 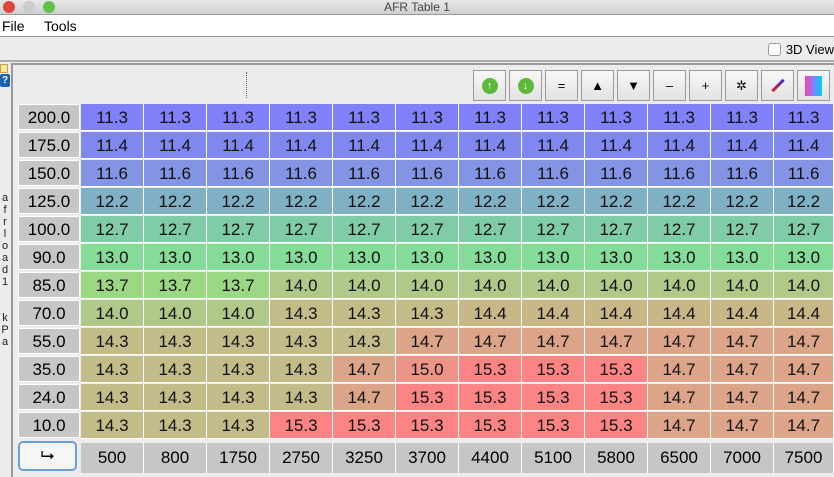 What do you see at coordinates (489, 85) in the screenshot?
I see `increment-button: ↑` at bounding box center [489, 85].